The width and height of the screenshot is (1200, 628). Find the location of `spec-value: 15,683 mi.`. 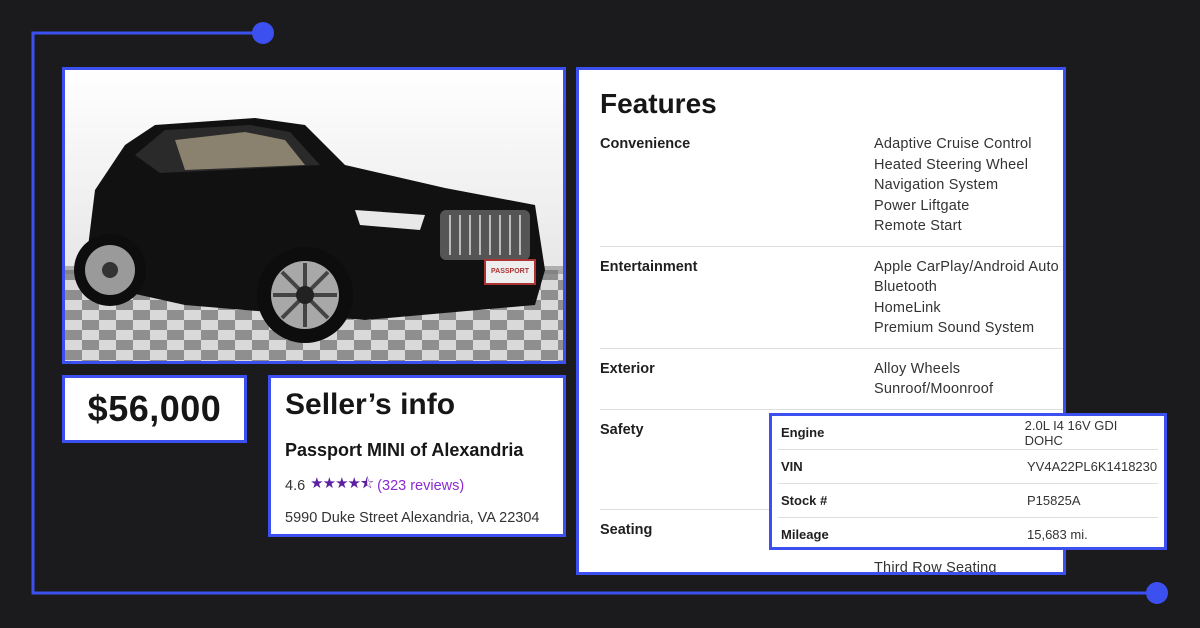

spec-value: 15,683 mi. is located at coordinates (1057, 534).